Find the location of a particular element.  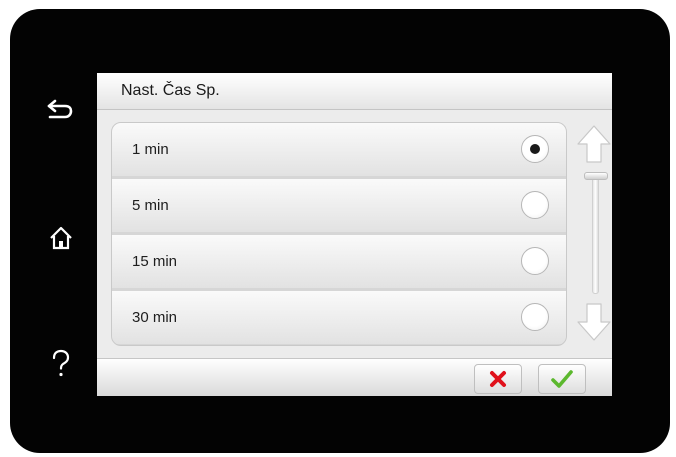

home-icon is located at coordinates (61, 238).